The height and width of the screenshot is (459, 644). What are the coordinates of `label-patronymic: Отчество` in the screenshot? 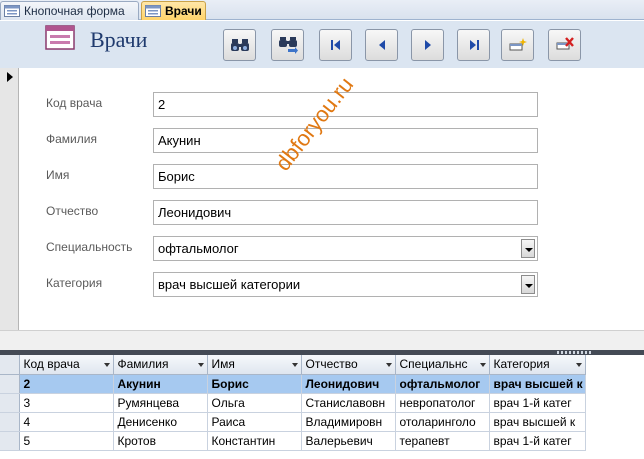 It's located at (72, 211).